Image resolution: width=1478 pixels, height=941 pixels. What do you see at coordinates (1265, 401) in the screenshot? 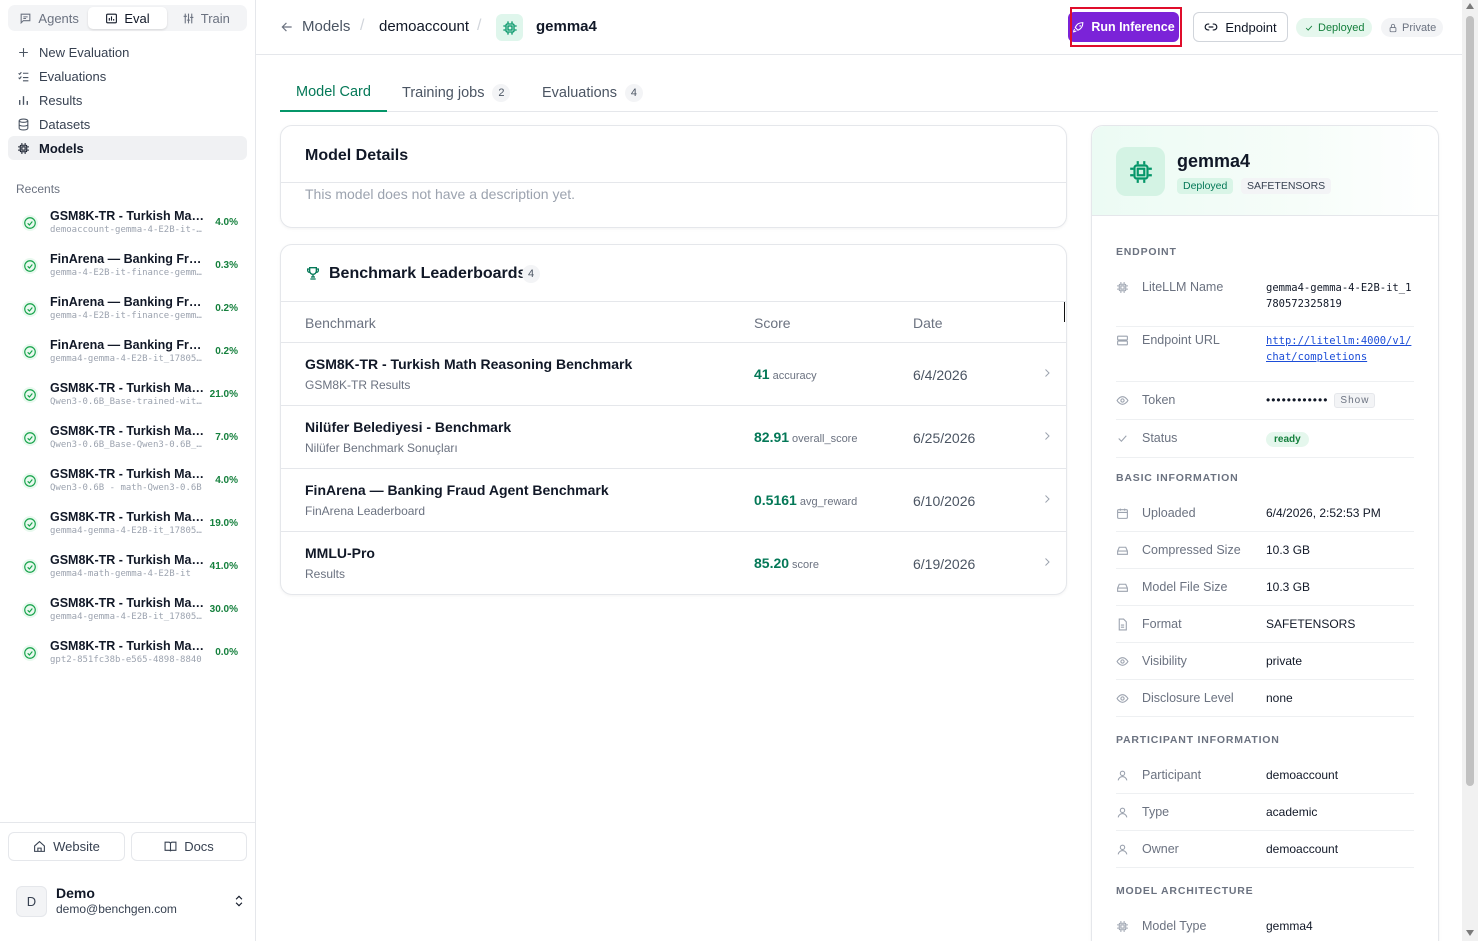
I see `info-row: Token •••••••••••• Show` at bounding box center [1265, 401].